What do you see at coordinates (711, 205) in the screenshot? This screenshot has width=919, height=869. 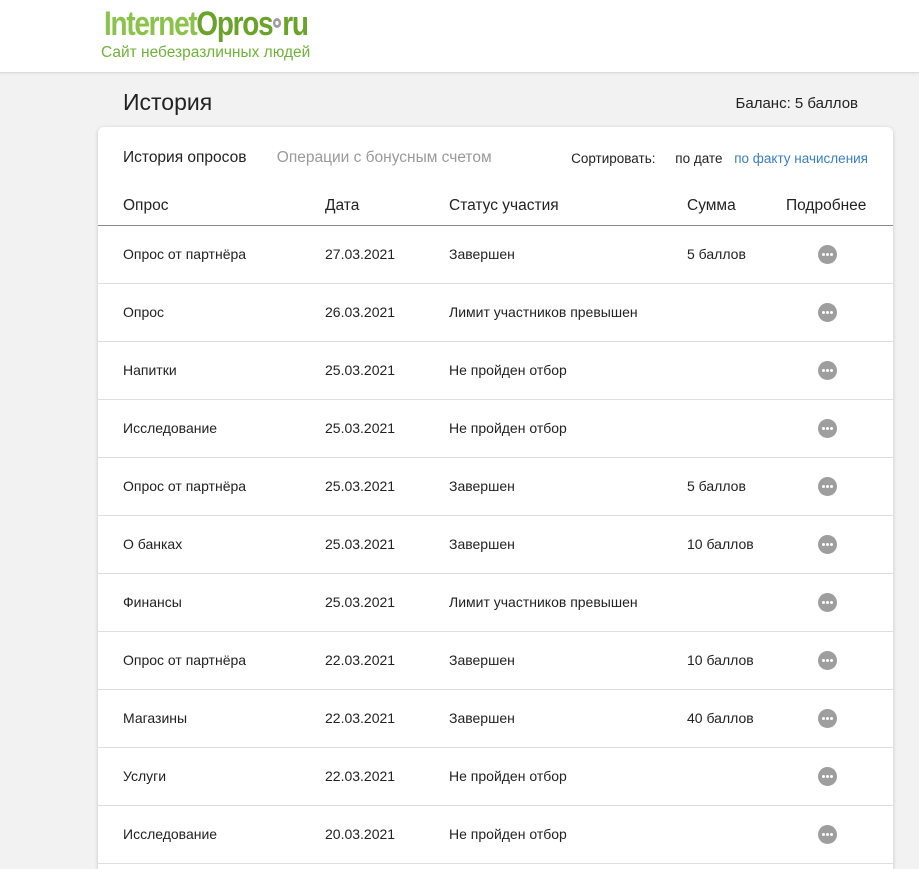 I see `column-header-sum: Сумма` at bounding box center [711, 205].